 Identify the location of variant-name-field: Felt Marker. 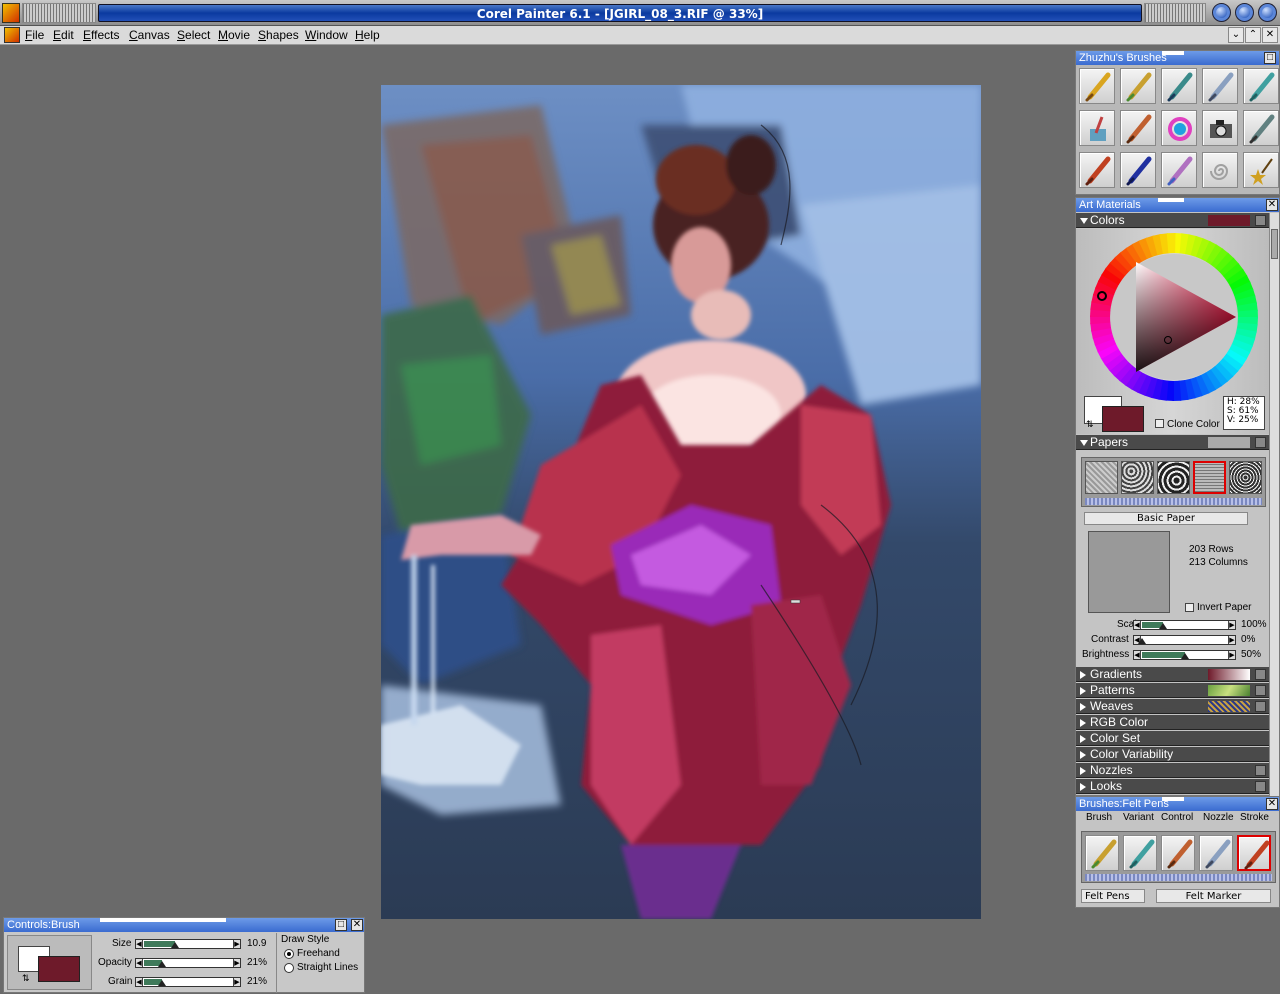
(1213, 896).